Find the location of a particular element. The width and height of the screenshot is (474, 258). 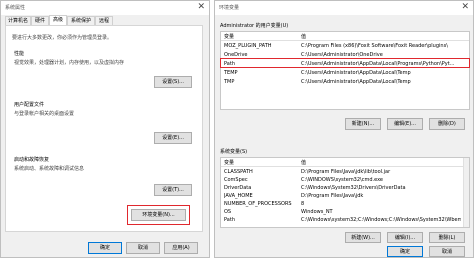

table-row: OS Windows_NT is located at coordinates (342, 212).